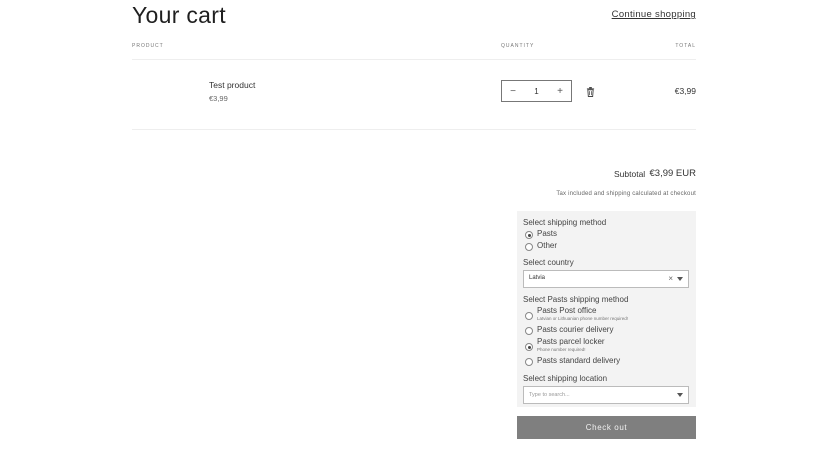  What do you see at coordinates (529, 316) in the screenshot?
I see `radio-pasts-post-office` at bounding box center [529, 316].